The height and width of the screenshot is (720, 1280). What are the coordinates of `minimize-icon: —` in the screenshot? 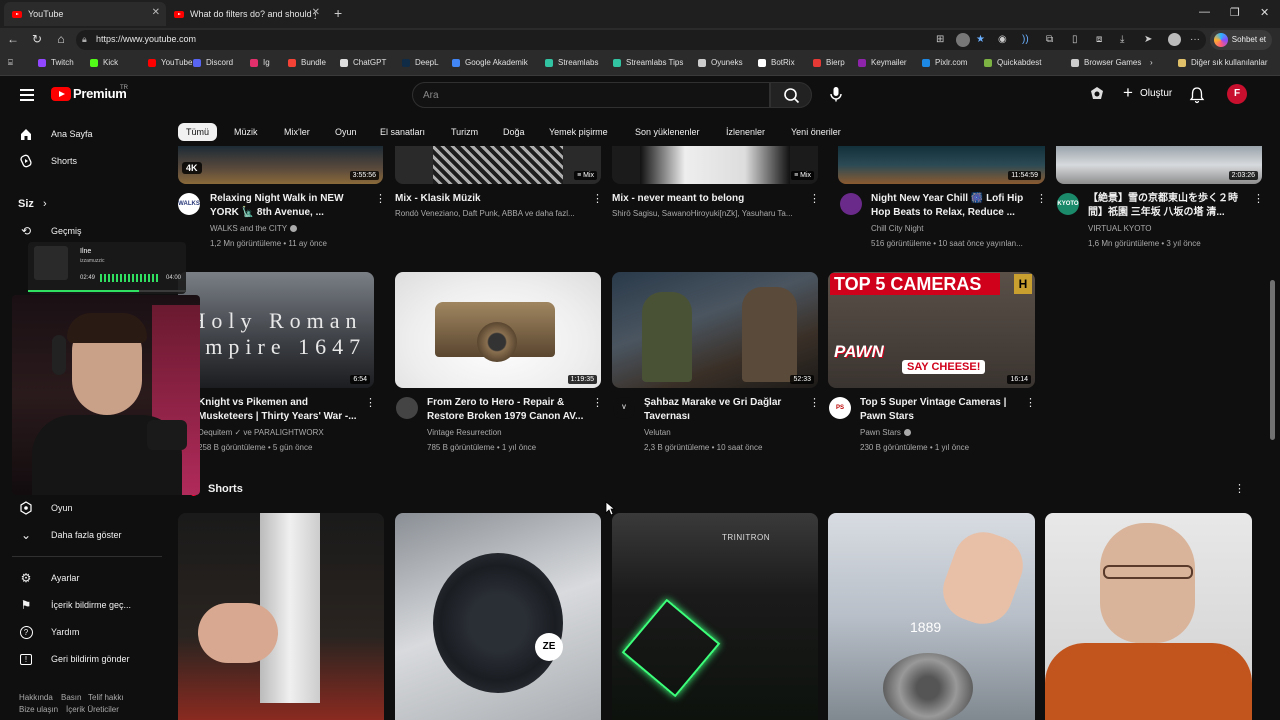 It's located at (1204, 12).